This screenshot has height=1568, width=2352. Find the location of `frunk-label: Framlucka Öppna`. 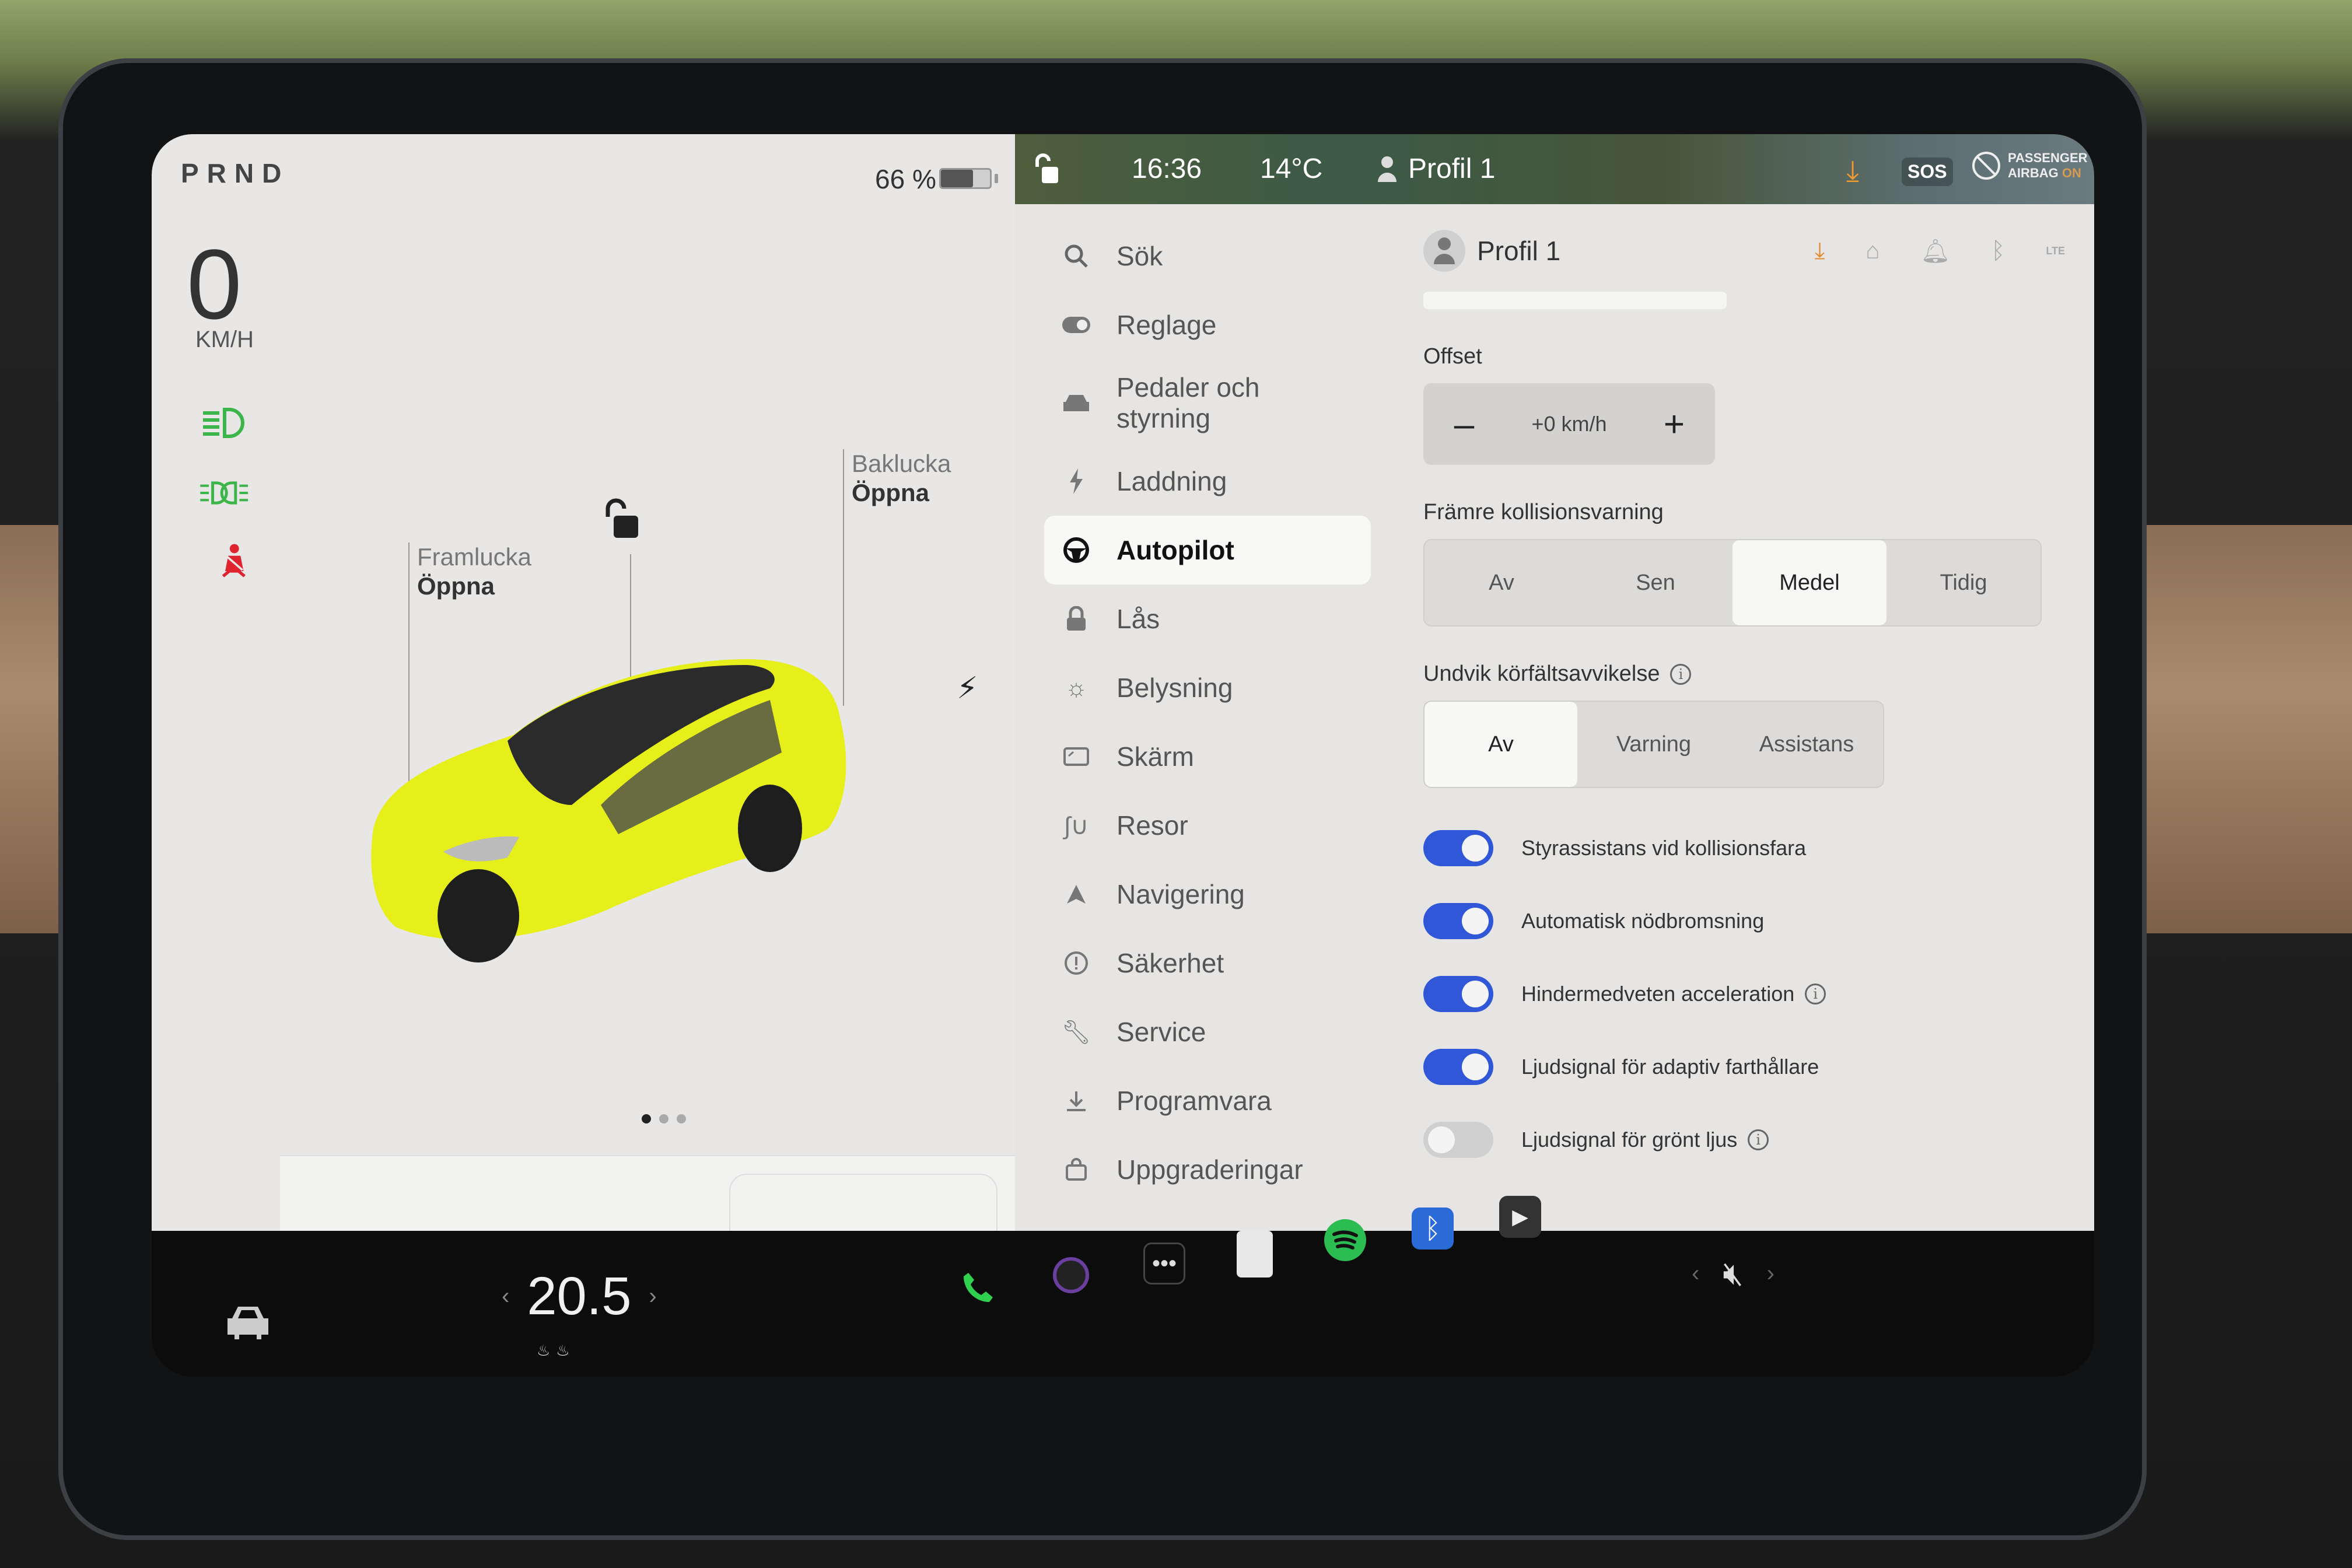

frunk-label: Framlucka Öppna is located at coordinates (474, 571).